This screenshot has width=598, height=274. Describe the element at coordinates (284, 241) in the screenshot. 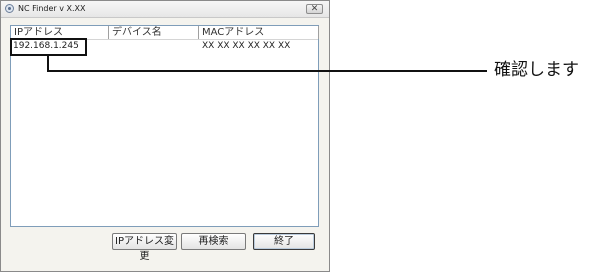

I see `exit-button: 終了` at that location.